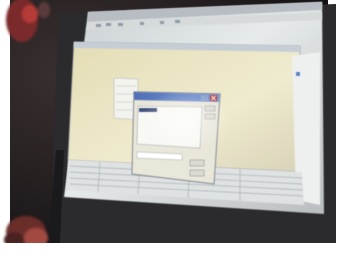 This screenshot has height=253, width=338. What do you see at coordinates (197, 163) in the screenshot?
I see `dialog-ok-button` at bounding box center [197, 163].